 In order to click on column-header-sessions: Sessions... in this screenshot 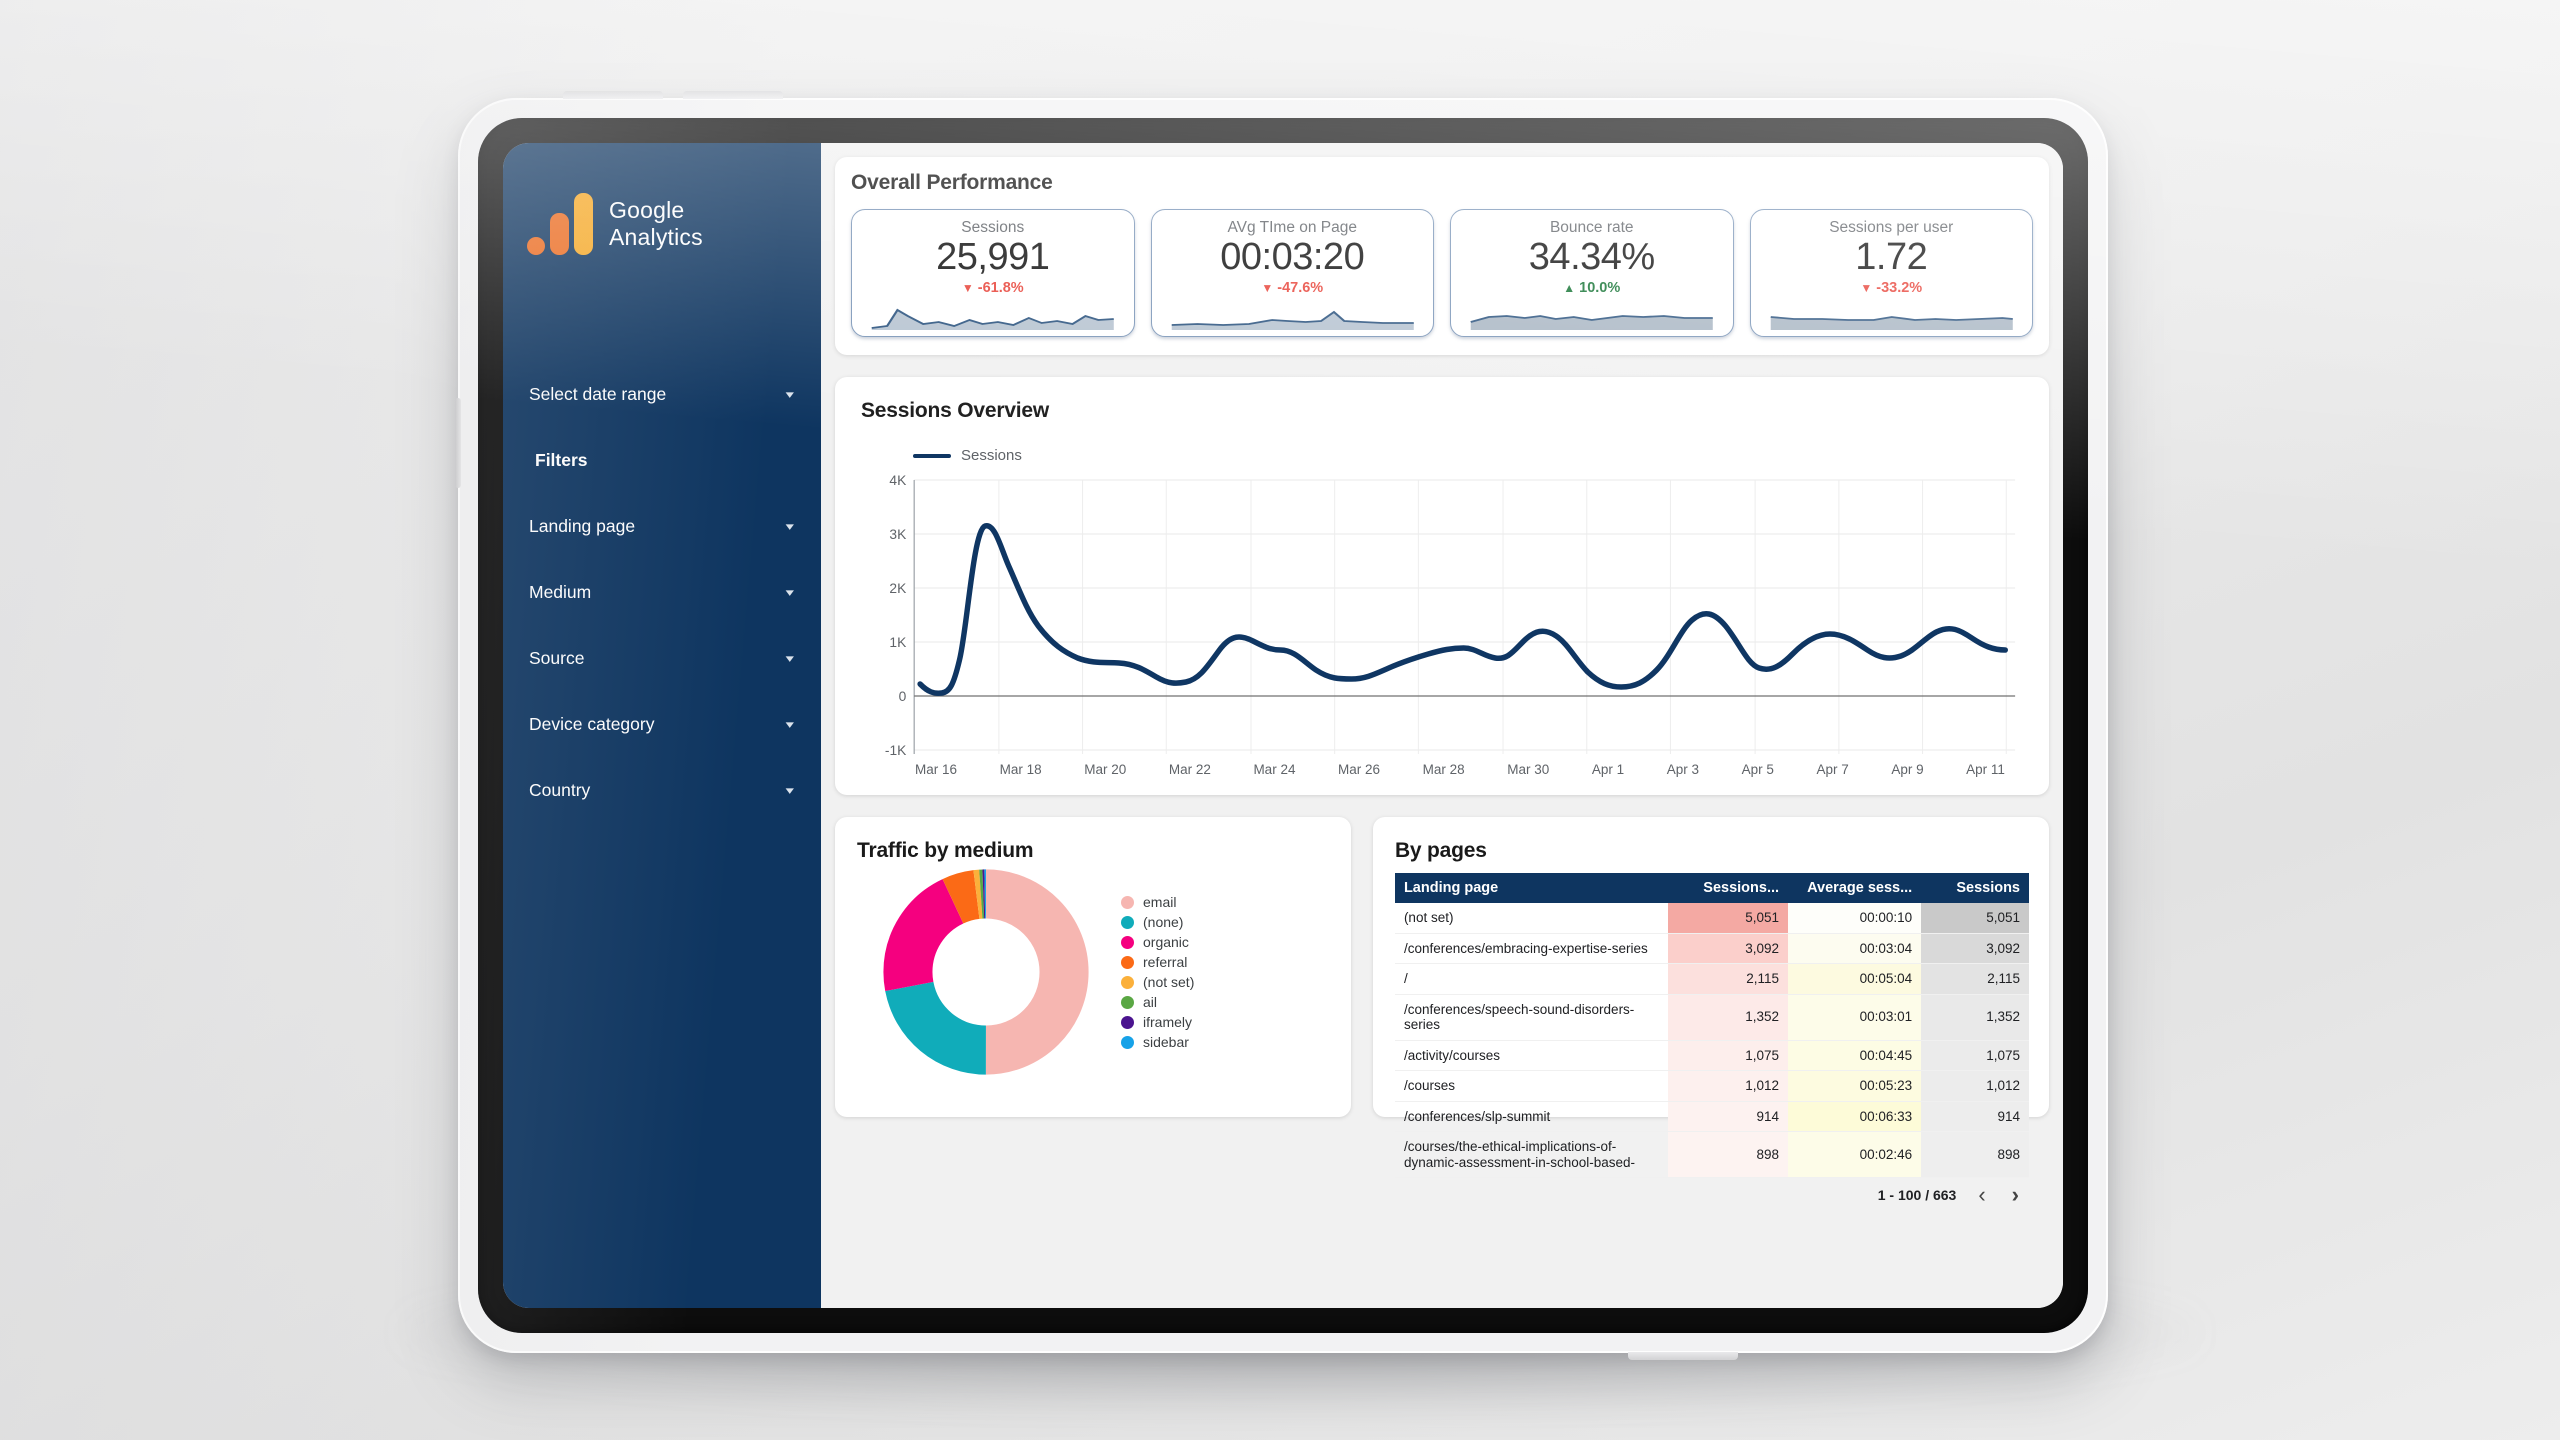, I will do `click(1728, 888)`.